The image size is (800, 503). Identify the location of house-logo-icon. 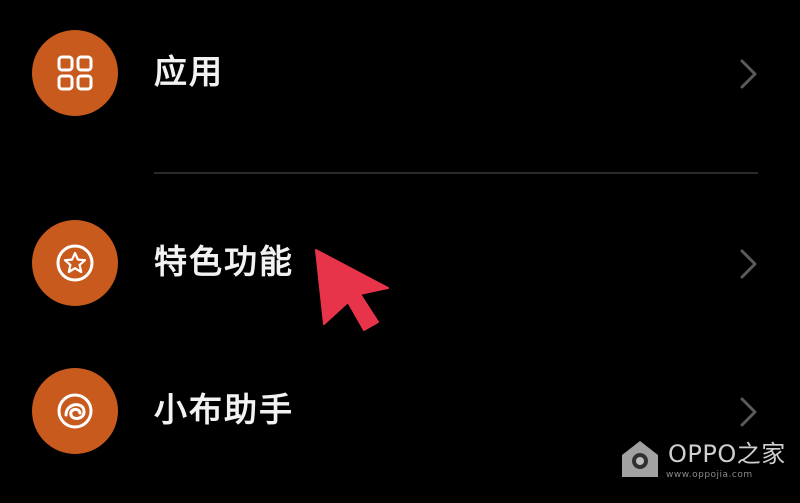
(640, 459).